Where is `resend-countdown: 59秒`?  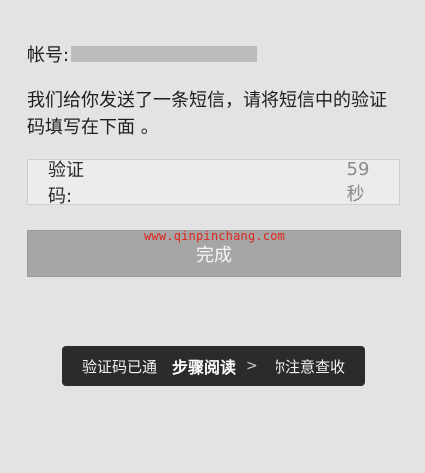 resend-countdown: 59秒 is located at coordinates (358, 181).